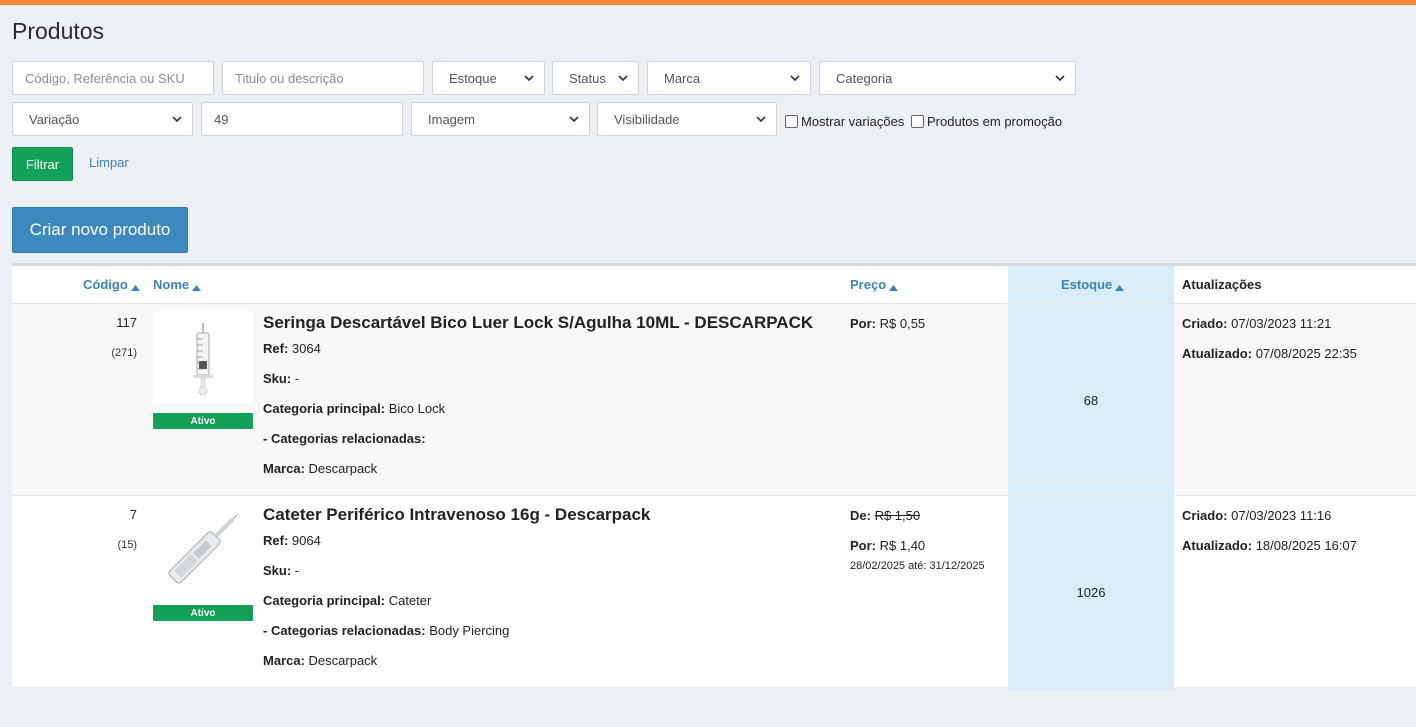 Image resolution: width=1416 pixels, height=727 pixels. Describe the element at coordinates (902, 323) in the screenshot. I see `price-por-value: R$ 0,55` at that location.